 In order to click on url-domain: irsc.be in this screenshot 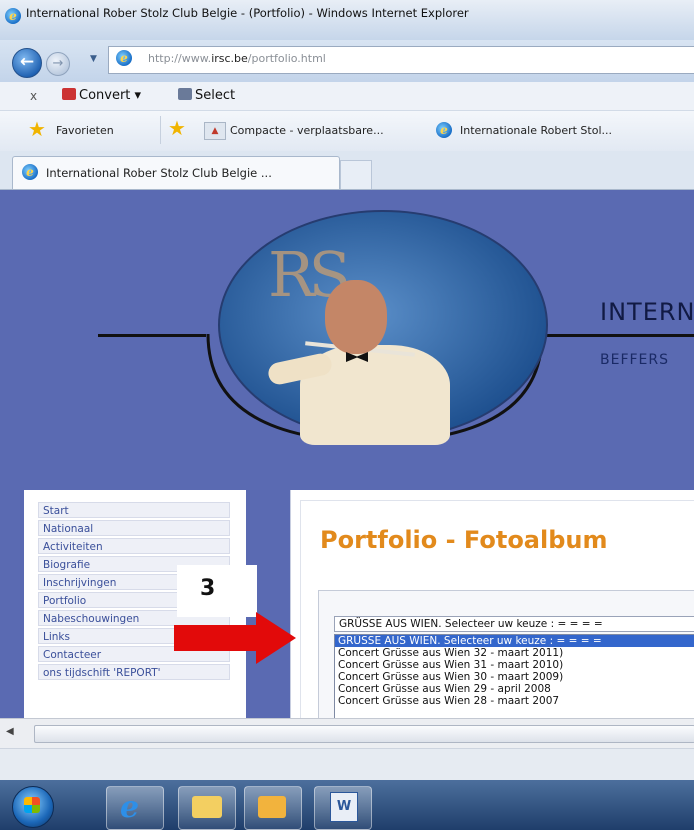, I will do `click(229, 58)`.